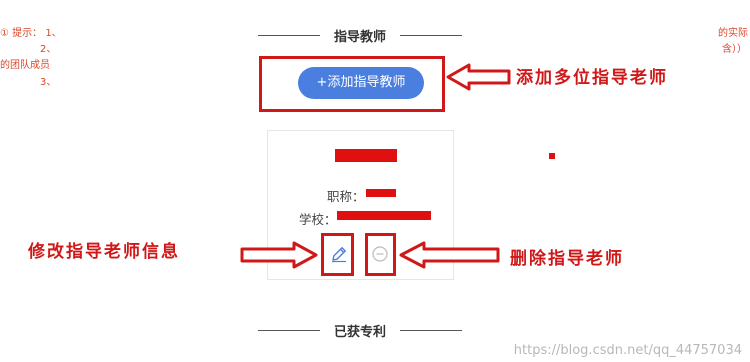 This screenshot has width=750, height=362. Describe the element at coordinates (567, 259) in the screenshot. I see `annotation-delete: 删除指导老师` at that location.